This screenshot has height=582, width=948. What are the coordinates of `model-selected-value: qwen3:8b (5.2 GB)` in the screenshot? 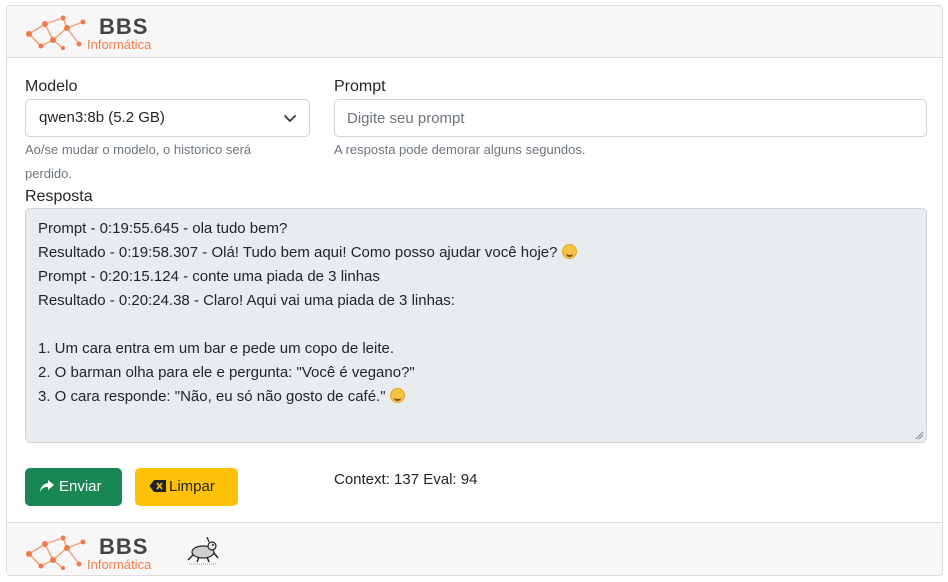 It's located at (102, 117).